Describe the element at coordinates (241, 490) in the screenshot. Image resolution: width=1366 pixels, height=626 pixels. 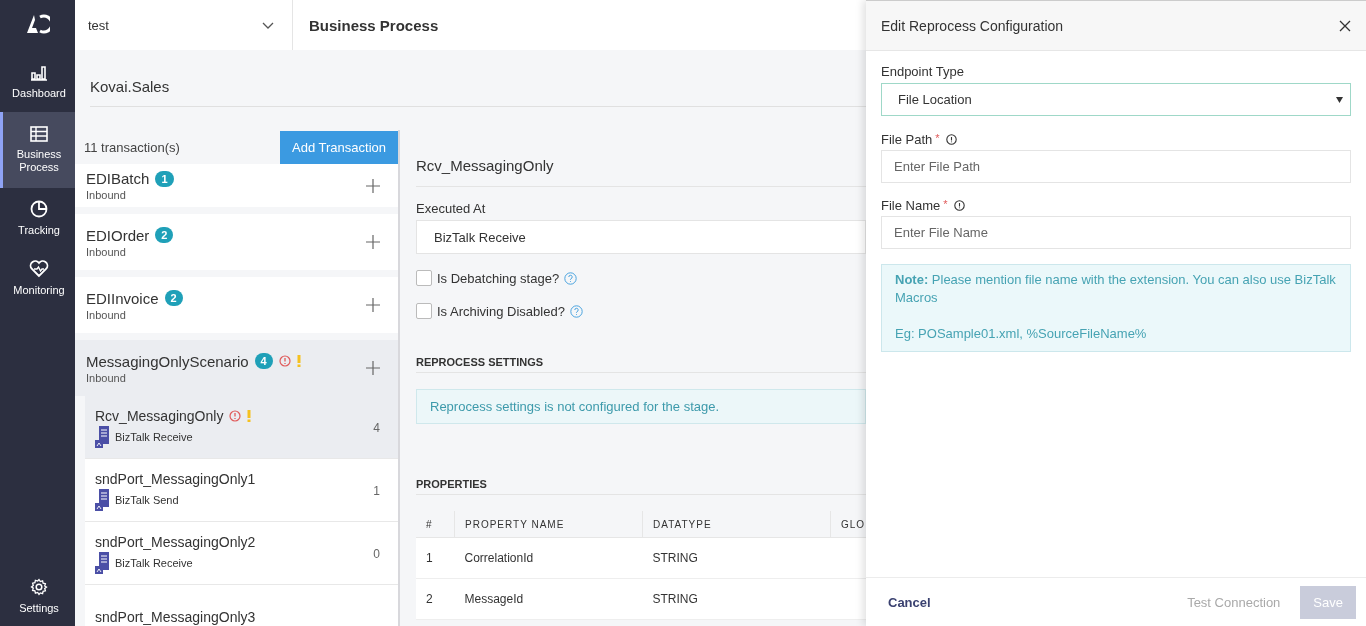
I see `stage-item: sndPort_MessagingOnly1 BizTalk Send 1` at that location.